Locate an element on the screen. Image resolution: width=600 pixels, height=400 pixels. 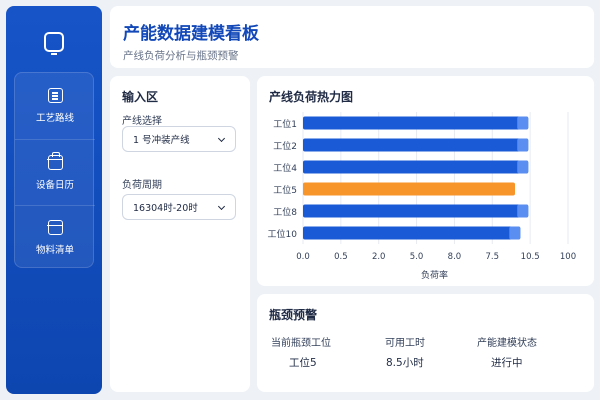
period-select-value: 16304时-20时 is located at coordinates (165, 208).